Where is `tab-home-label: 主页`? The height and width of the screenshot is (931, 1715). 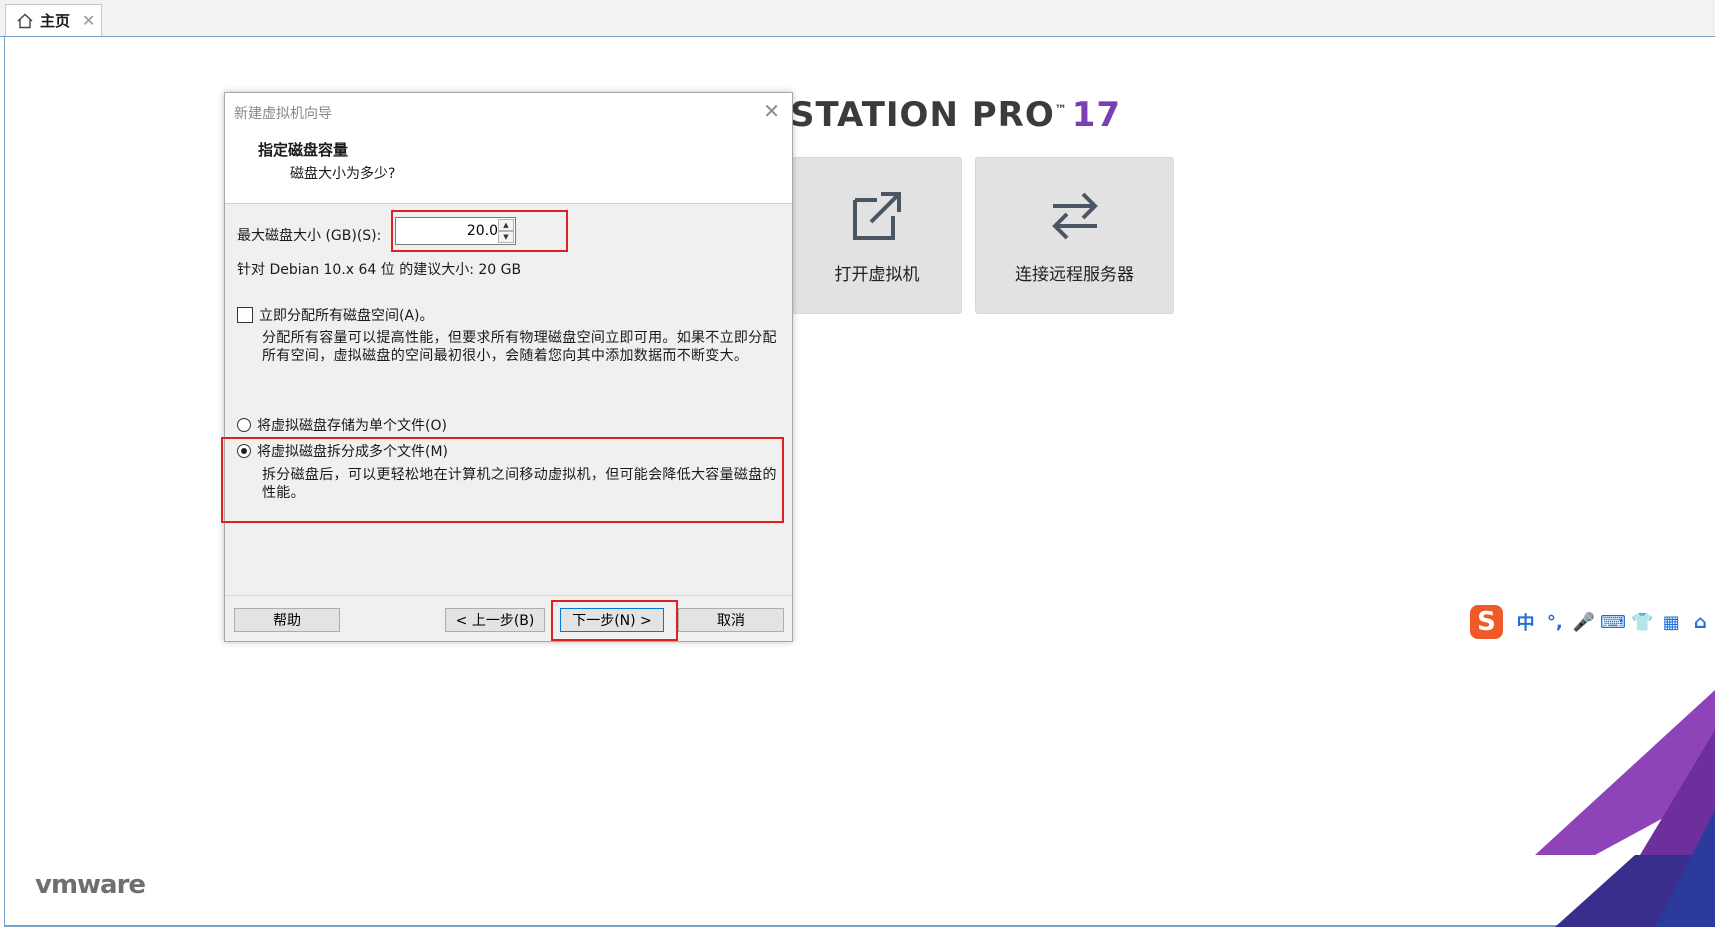 tab-home-label: 主页 is located at coordinates (55, 21).